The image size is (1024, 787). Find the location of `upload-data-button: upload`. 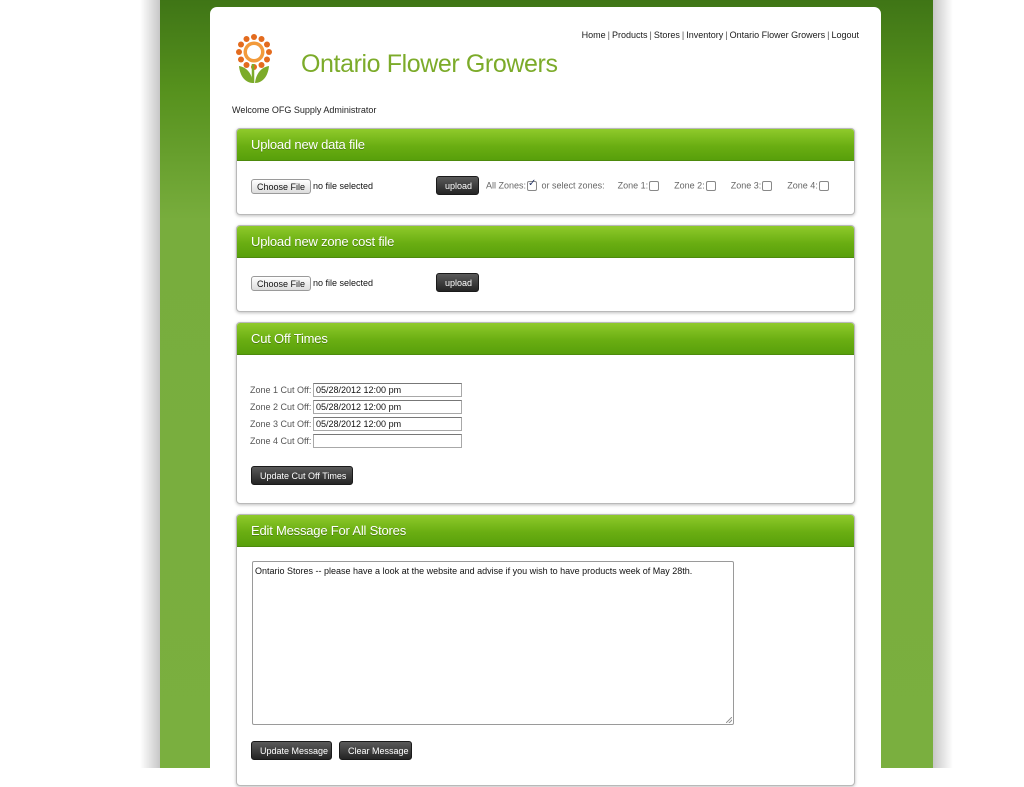

upload-data-button: upload is located at coordinates (457, 185).